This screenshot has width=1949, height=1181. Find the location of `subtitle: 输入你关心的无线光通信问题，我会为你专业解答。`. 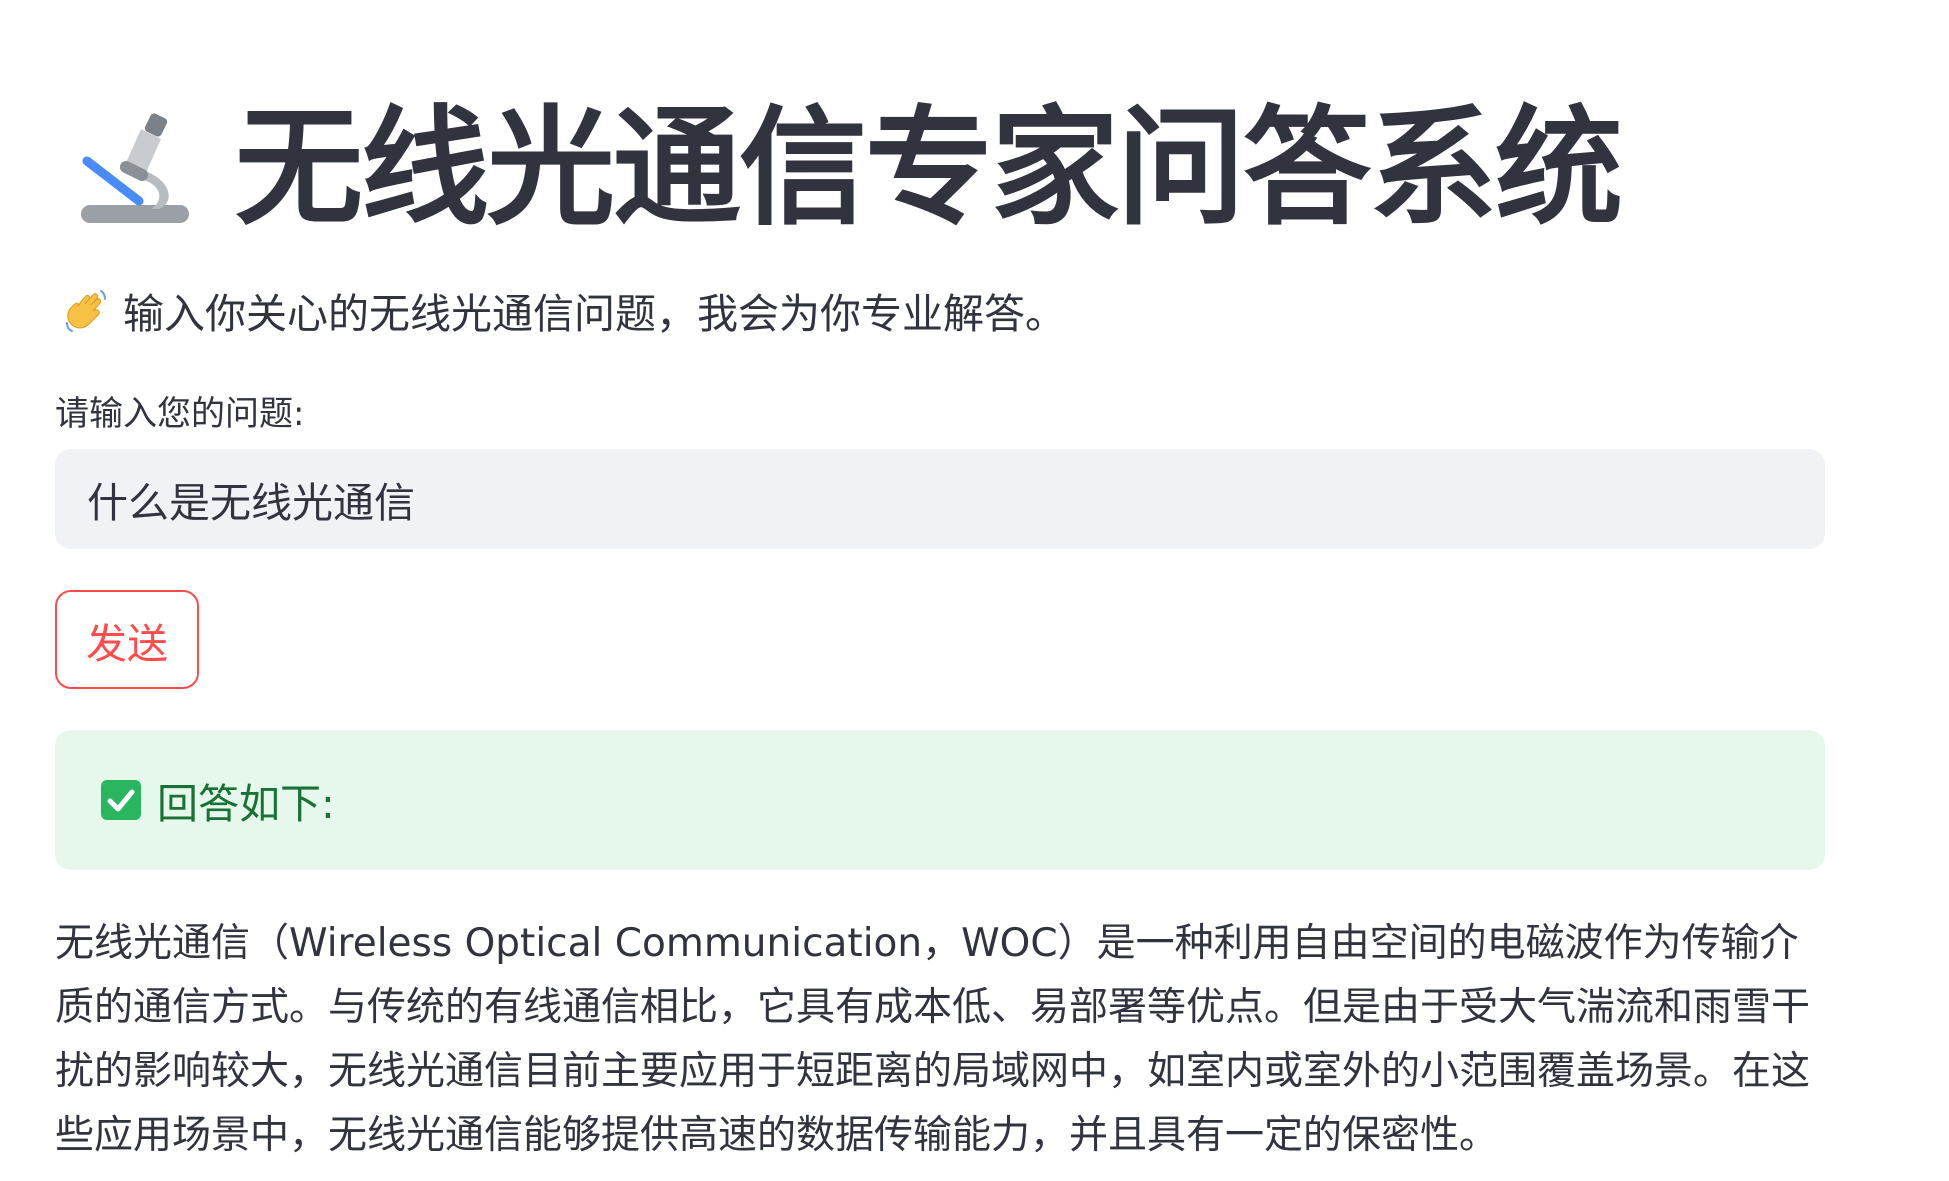

subtitle: 输入你关心的无线光通信问题，我会为你专业解答。 is located at coordinates (564, 310).